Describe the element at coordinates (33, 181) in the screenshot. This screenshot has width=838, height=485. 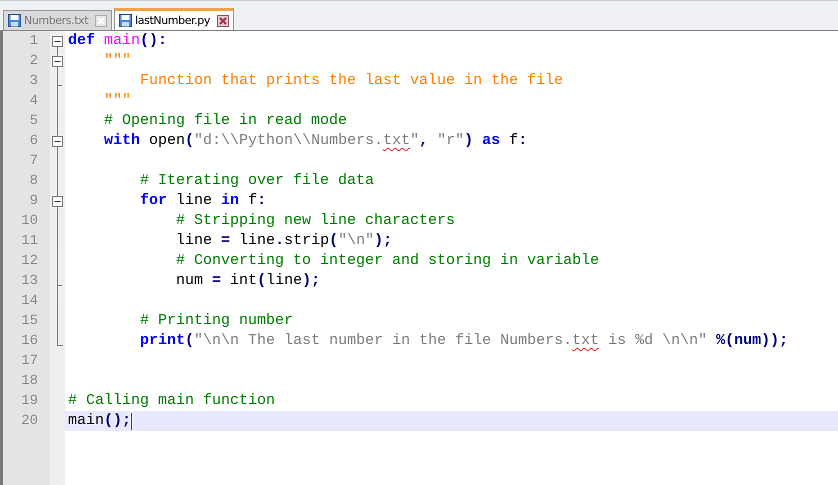
I see `line-number: 8` at that location.